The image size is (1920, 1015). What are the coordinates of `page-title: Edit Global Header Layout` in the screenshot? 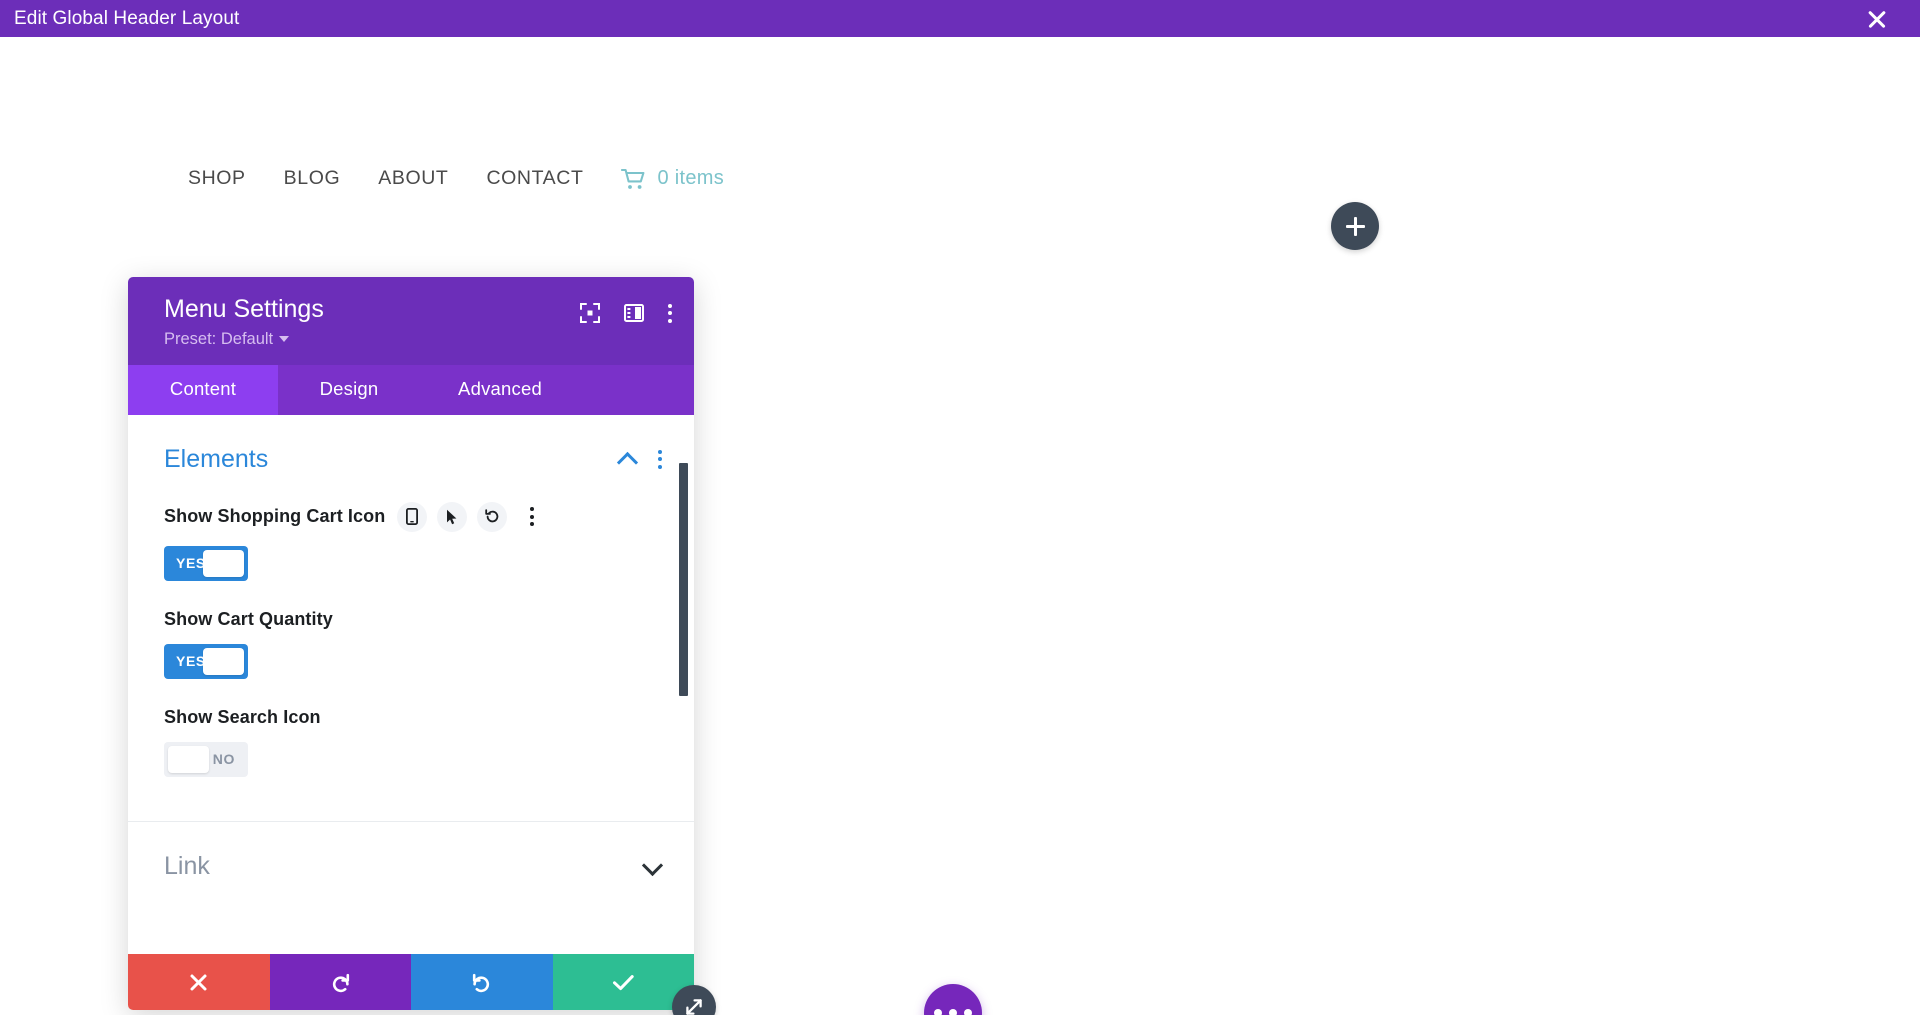 It's located at (127, 18).